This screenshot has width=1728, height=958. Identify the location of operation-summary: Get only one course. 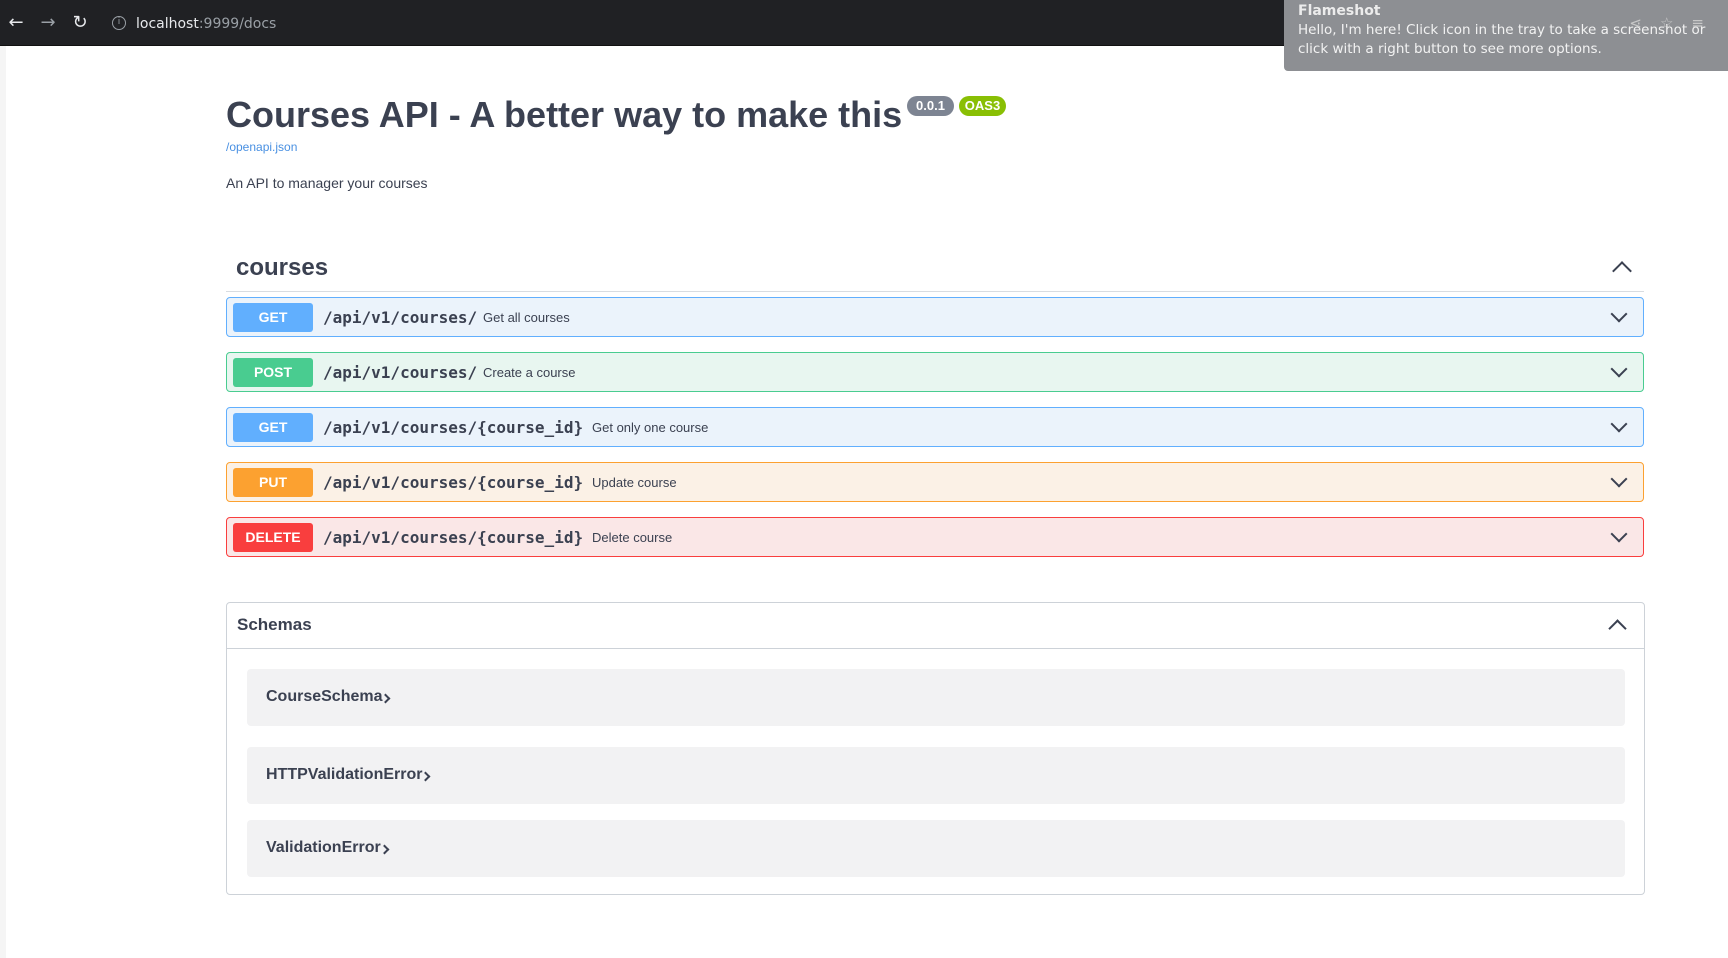
(650, 427).